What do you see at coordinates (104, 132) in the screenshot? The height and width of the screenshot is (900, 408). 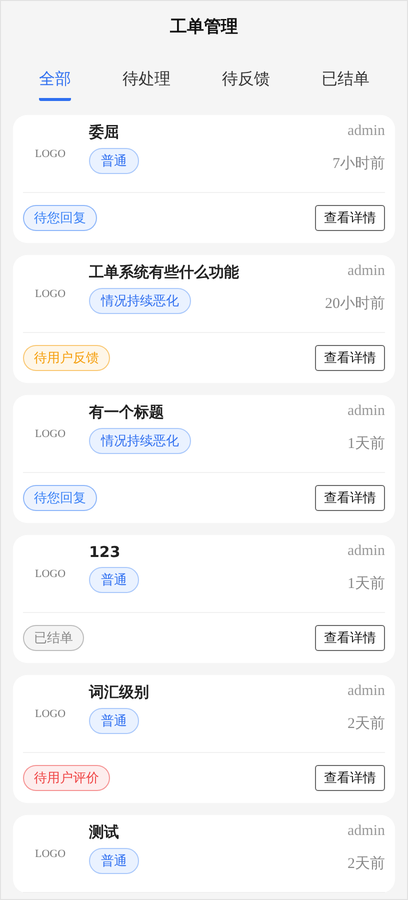 I see `ticket-title: 委屈` at bounding box center [104, 132].